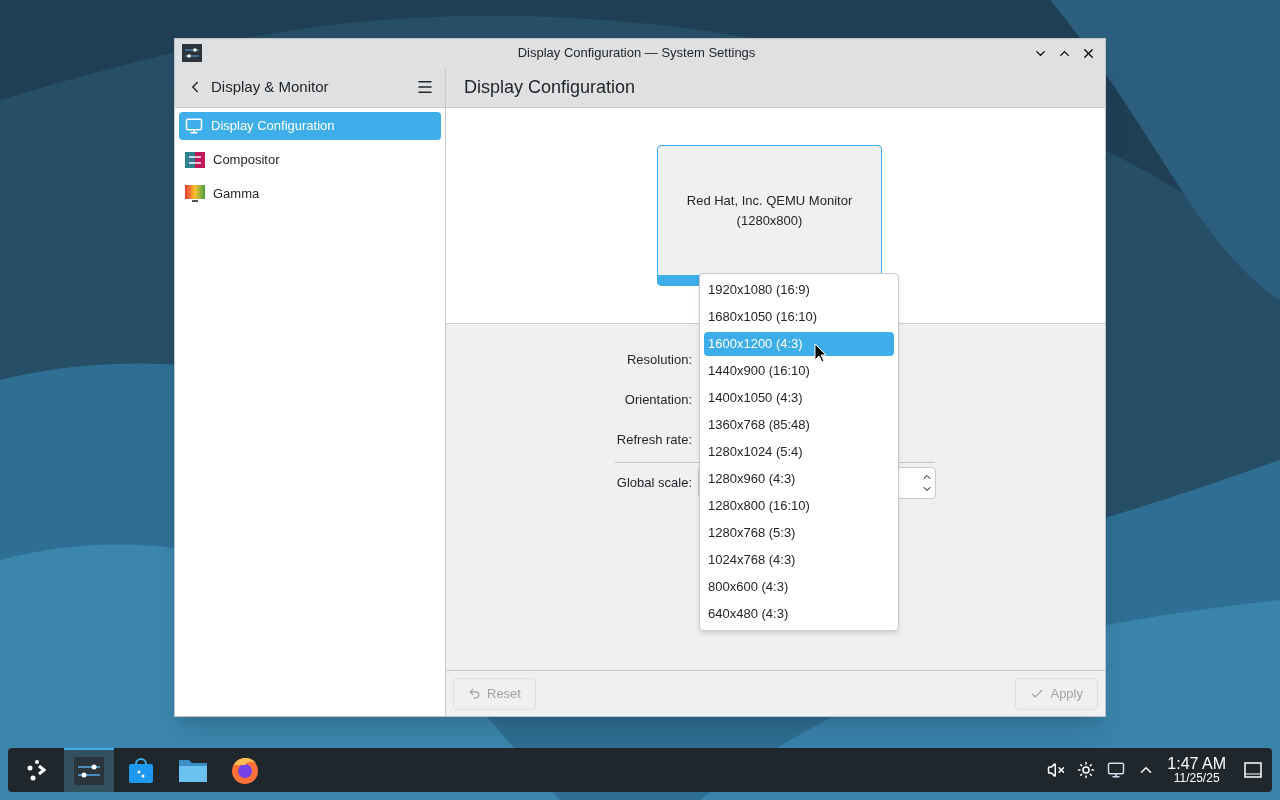 The image size is (1280, 800). Describe the element at coordinates (799, 398) in the screenshot. I see `dropdown-option: 1400x1050 (4:3)` at that location.